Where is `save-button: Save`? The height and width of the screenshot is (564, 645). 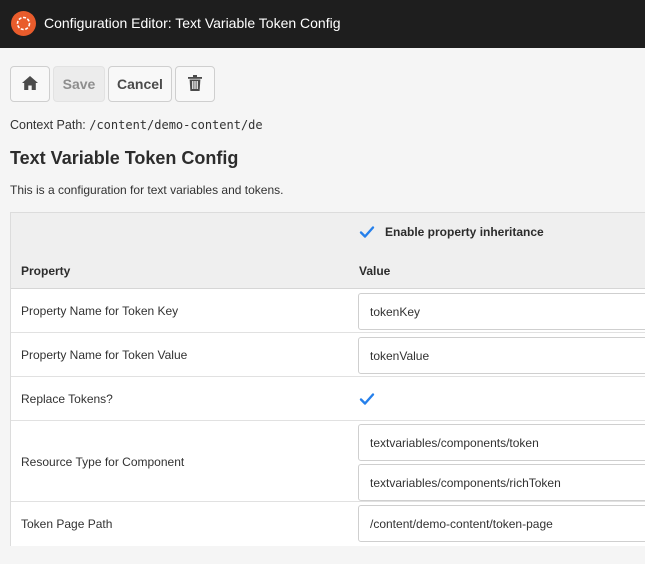 save-button: Save is located at coordinates (79, 84).